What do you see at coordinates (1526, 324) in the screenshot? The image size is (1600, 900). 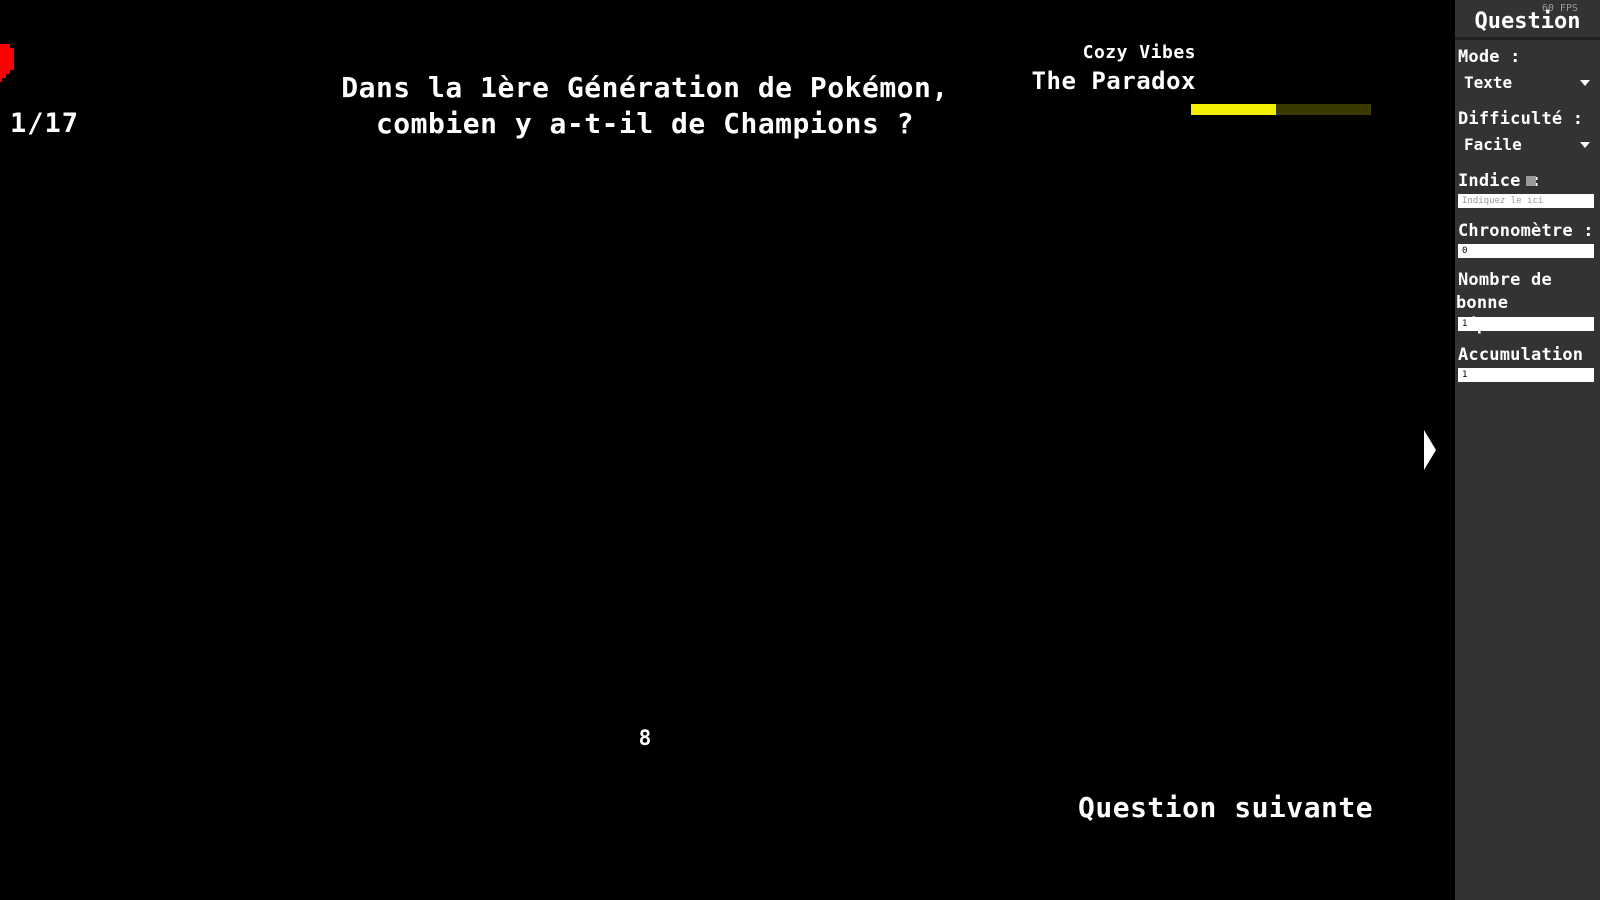 I see `correct-answers-input` at bounding box center [1526, 324].